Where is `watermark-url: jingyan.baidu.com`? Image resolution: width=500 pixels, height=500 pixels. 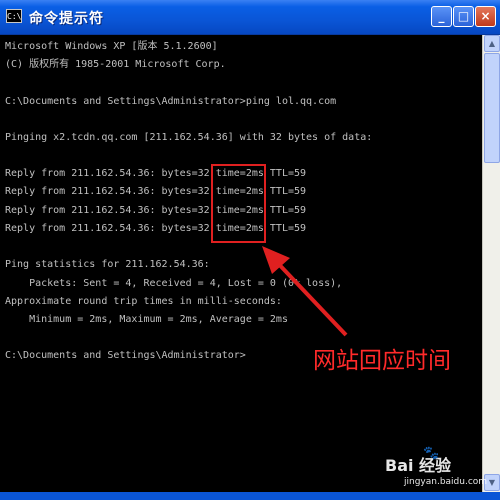 watermark-url: jingyan.baidu.com is located at coordinates (446, 482).